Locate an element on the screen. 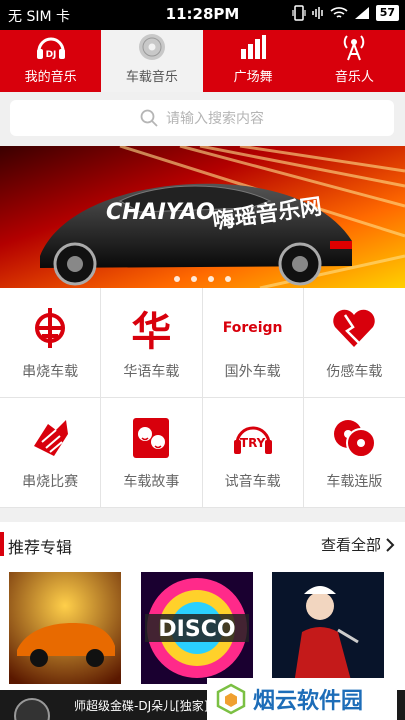 This screenshot has height=720, width=405. signal-icon is located at coordinates (361, 13).